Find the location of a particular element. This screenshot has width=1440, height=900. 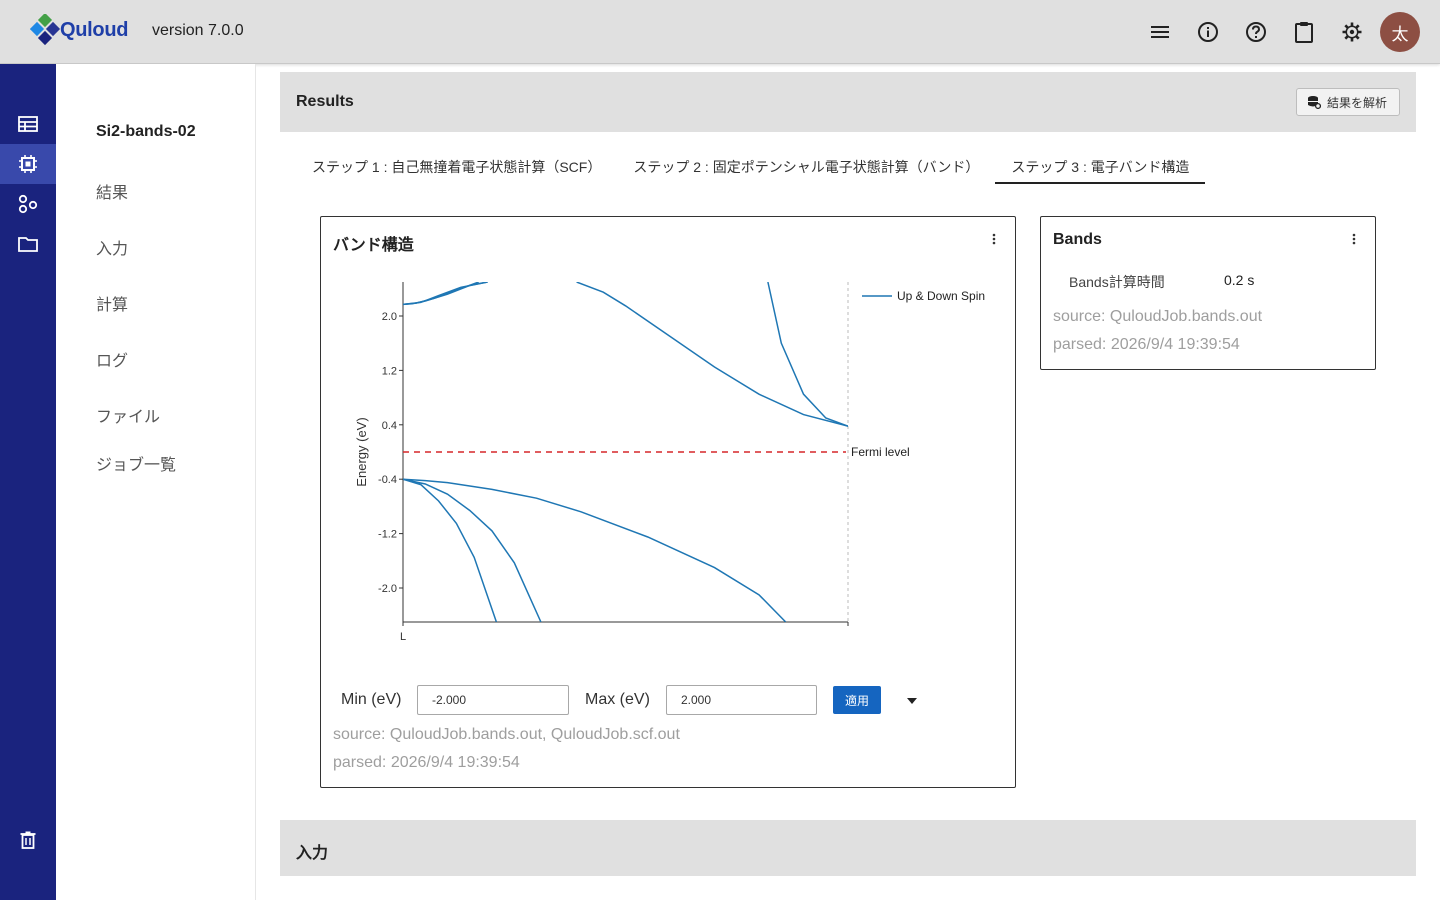

more-vert-icon is located at coordinates (1354, 239).